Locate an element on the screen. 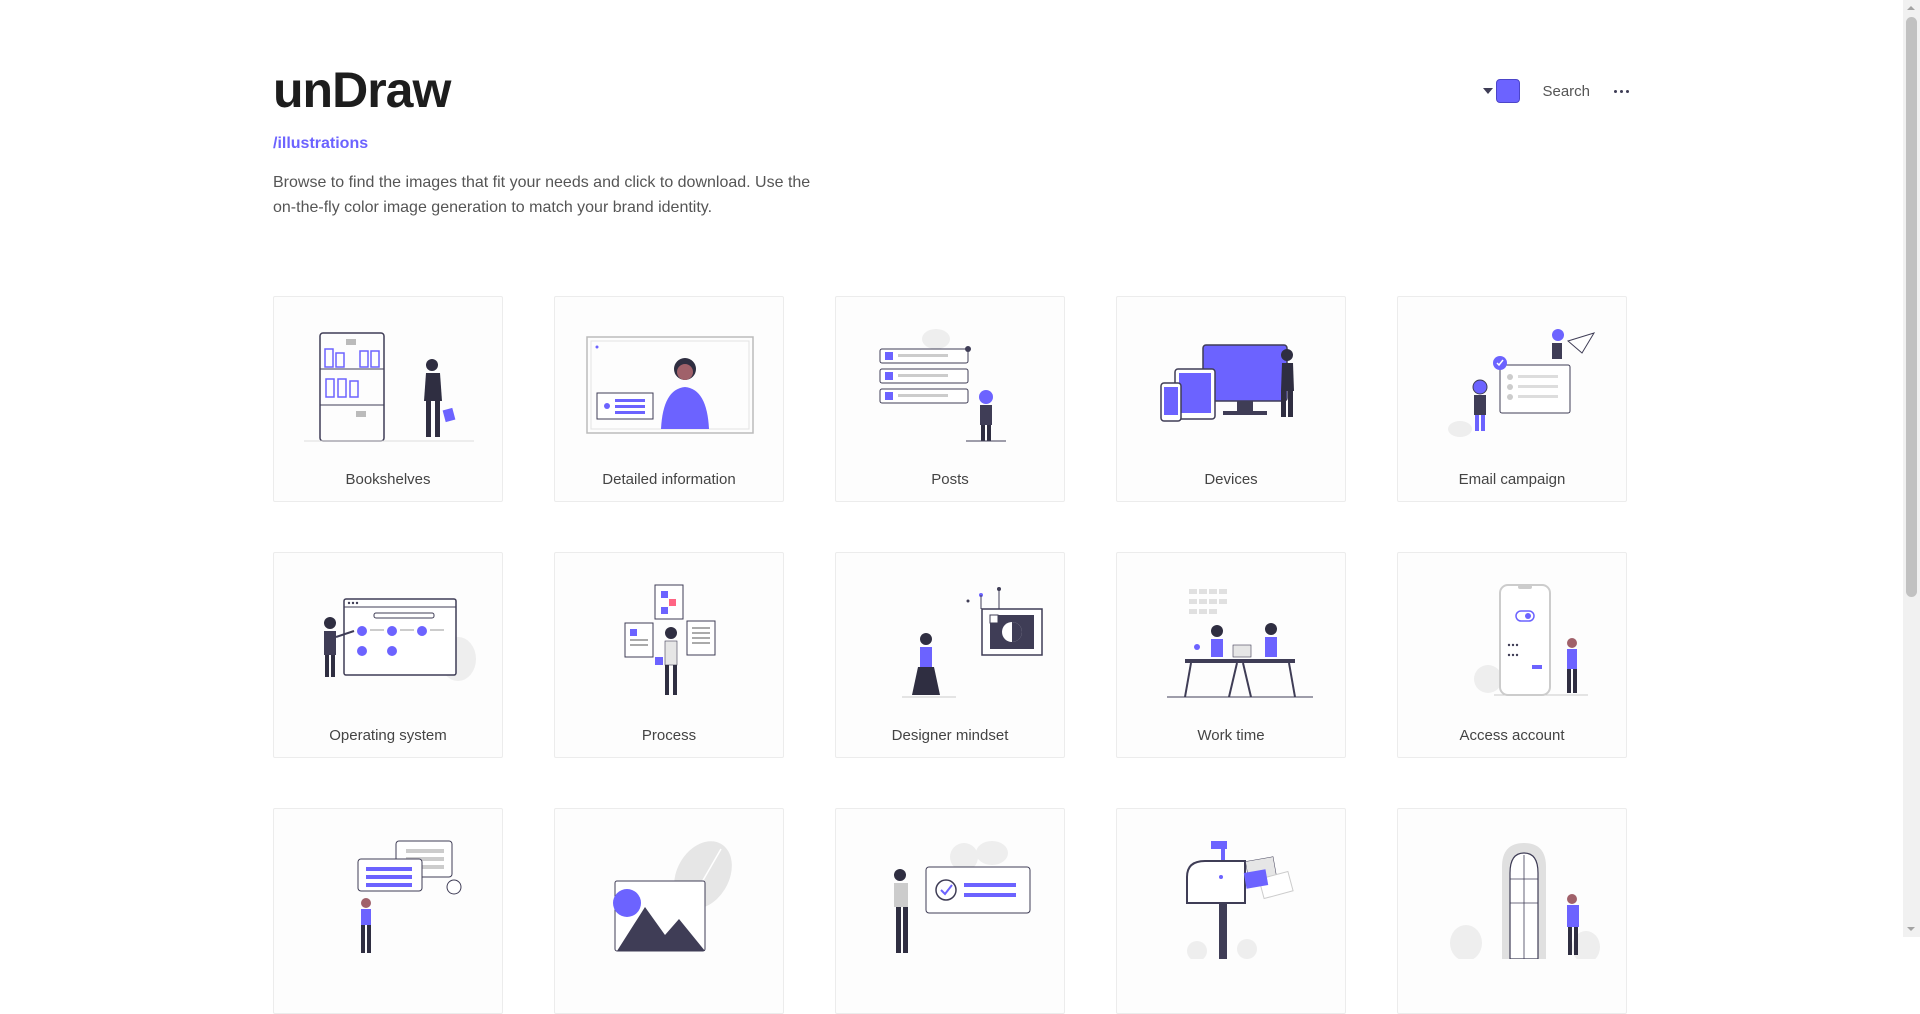 The height and width of the screenshot is (1014, 1920). vertical-scrollbar is located at coordinates (1911, 468).